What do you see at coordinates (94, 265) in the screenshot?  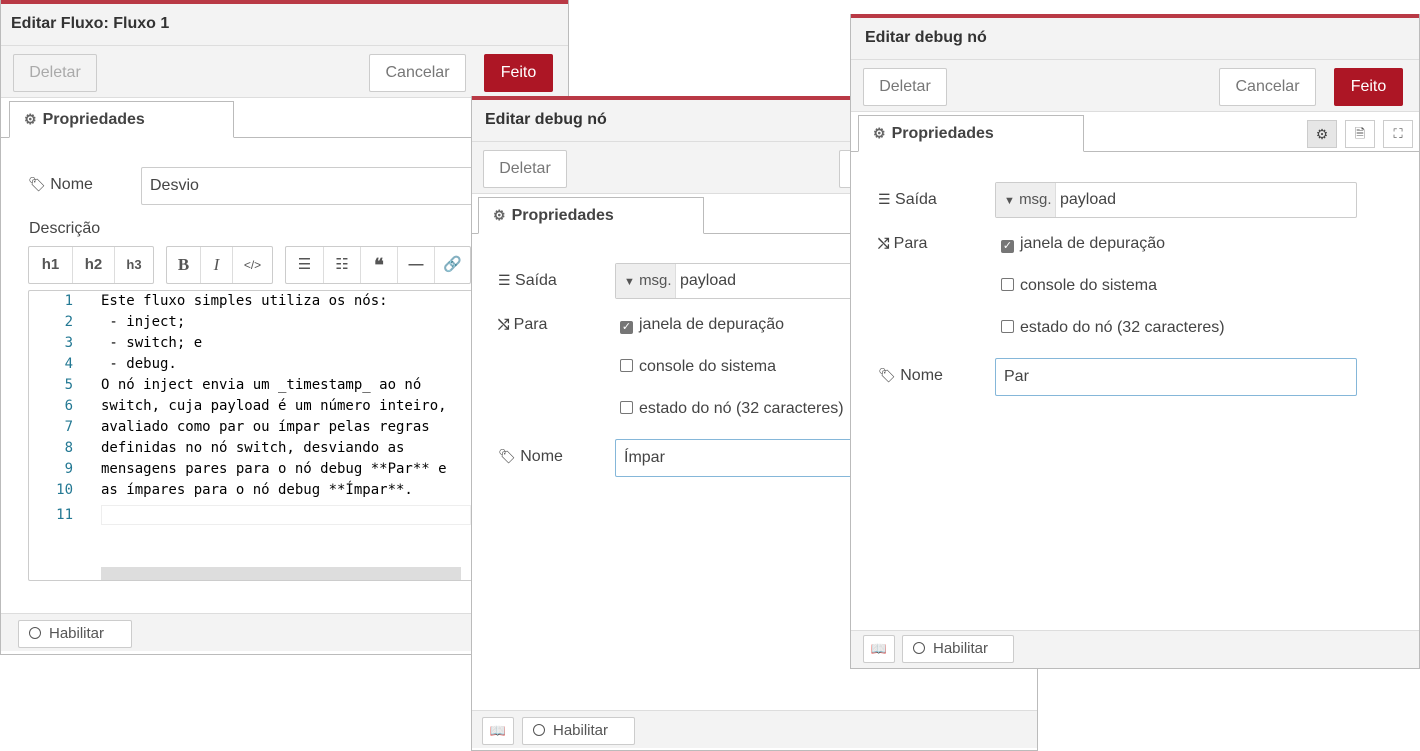 I see `h2-button: h2` at bounding box center [94, 265].